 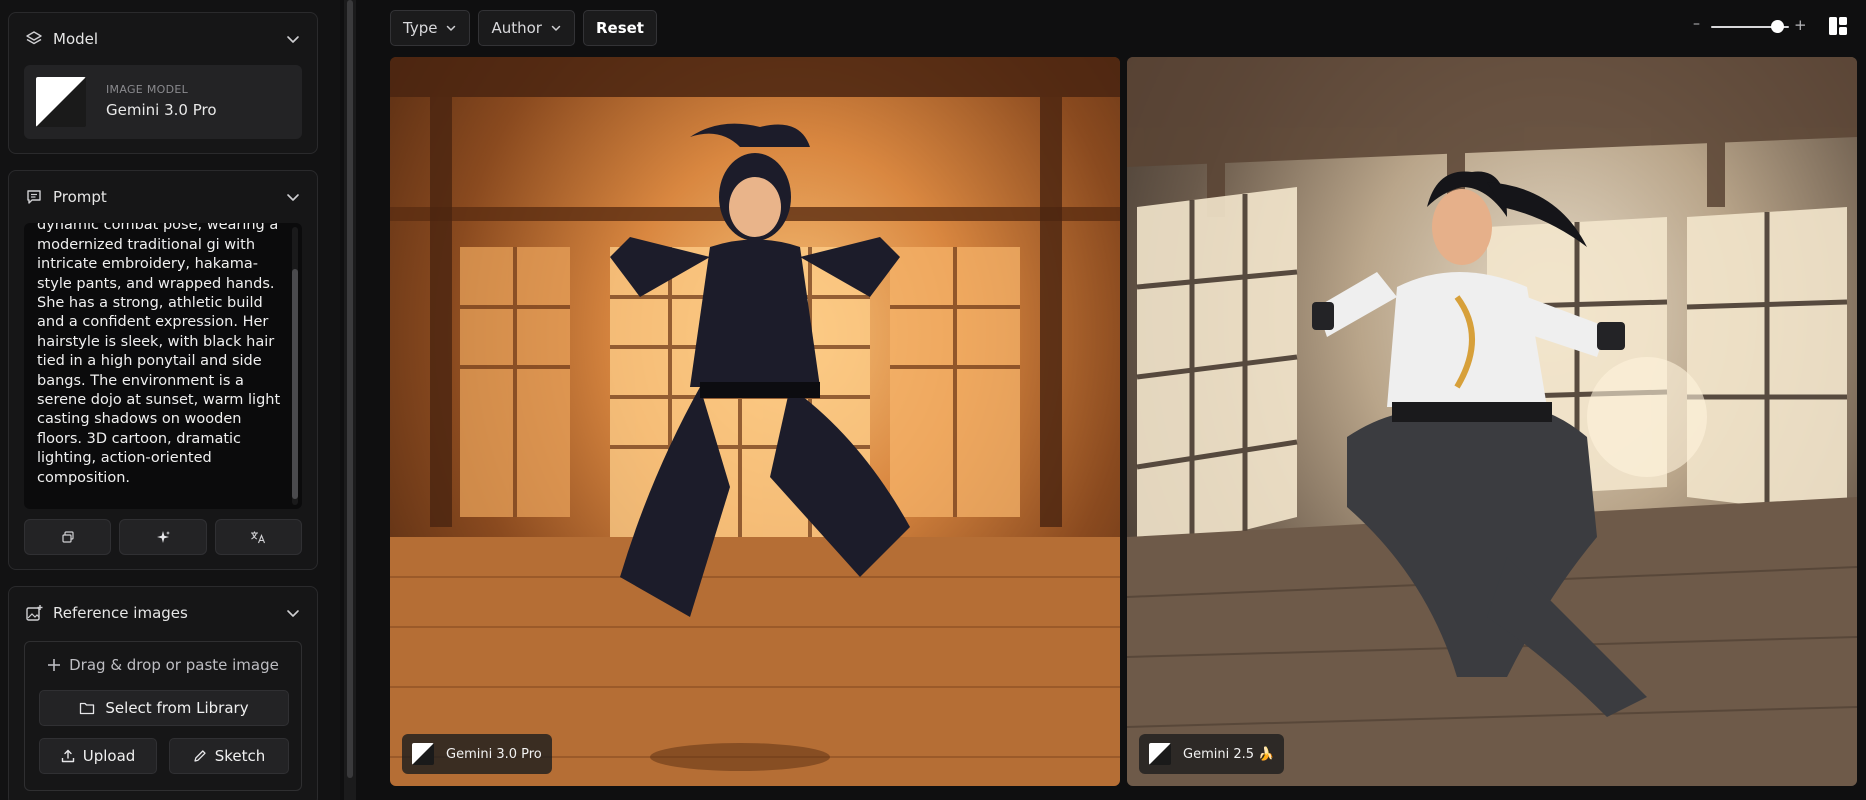 What do you see at coordinates (420, 28) in the screenshot?
I see `type-filter-label: Type` at bounding box center [420, 28].